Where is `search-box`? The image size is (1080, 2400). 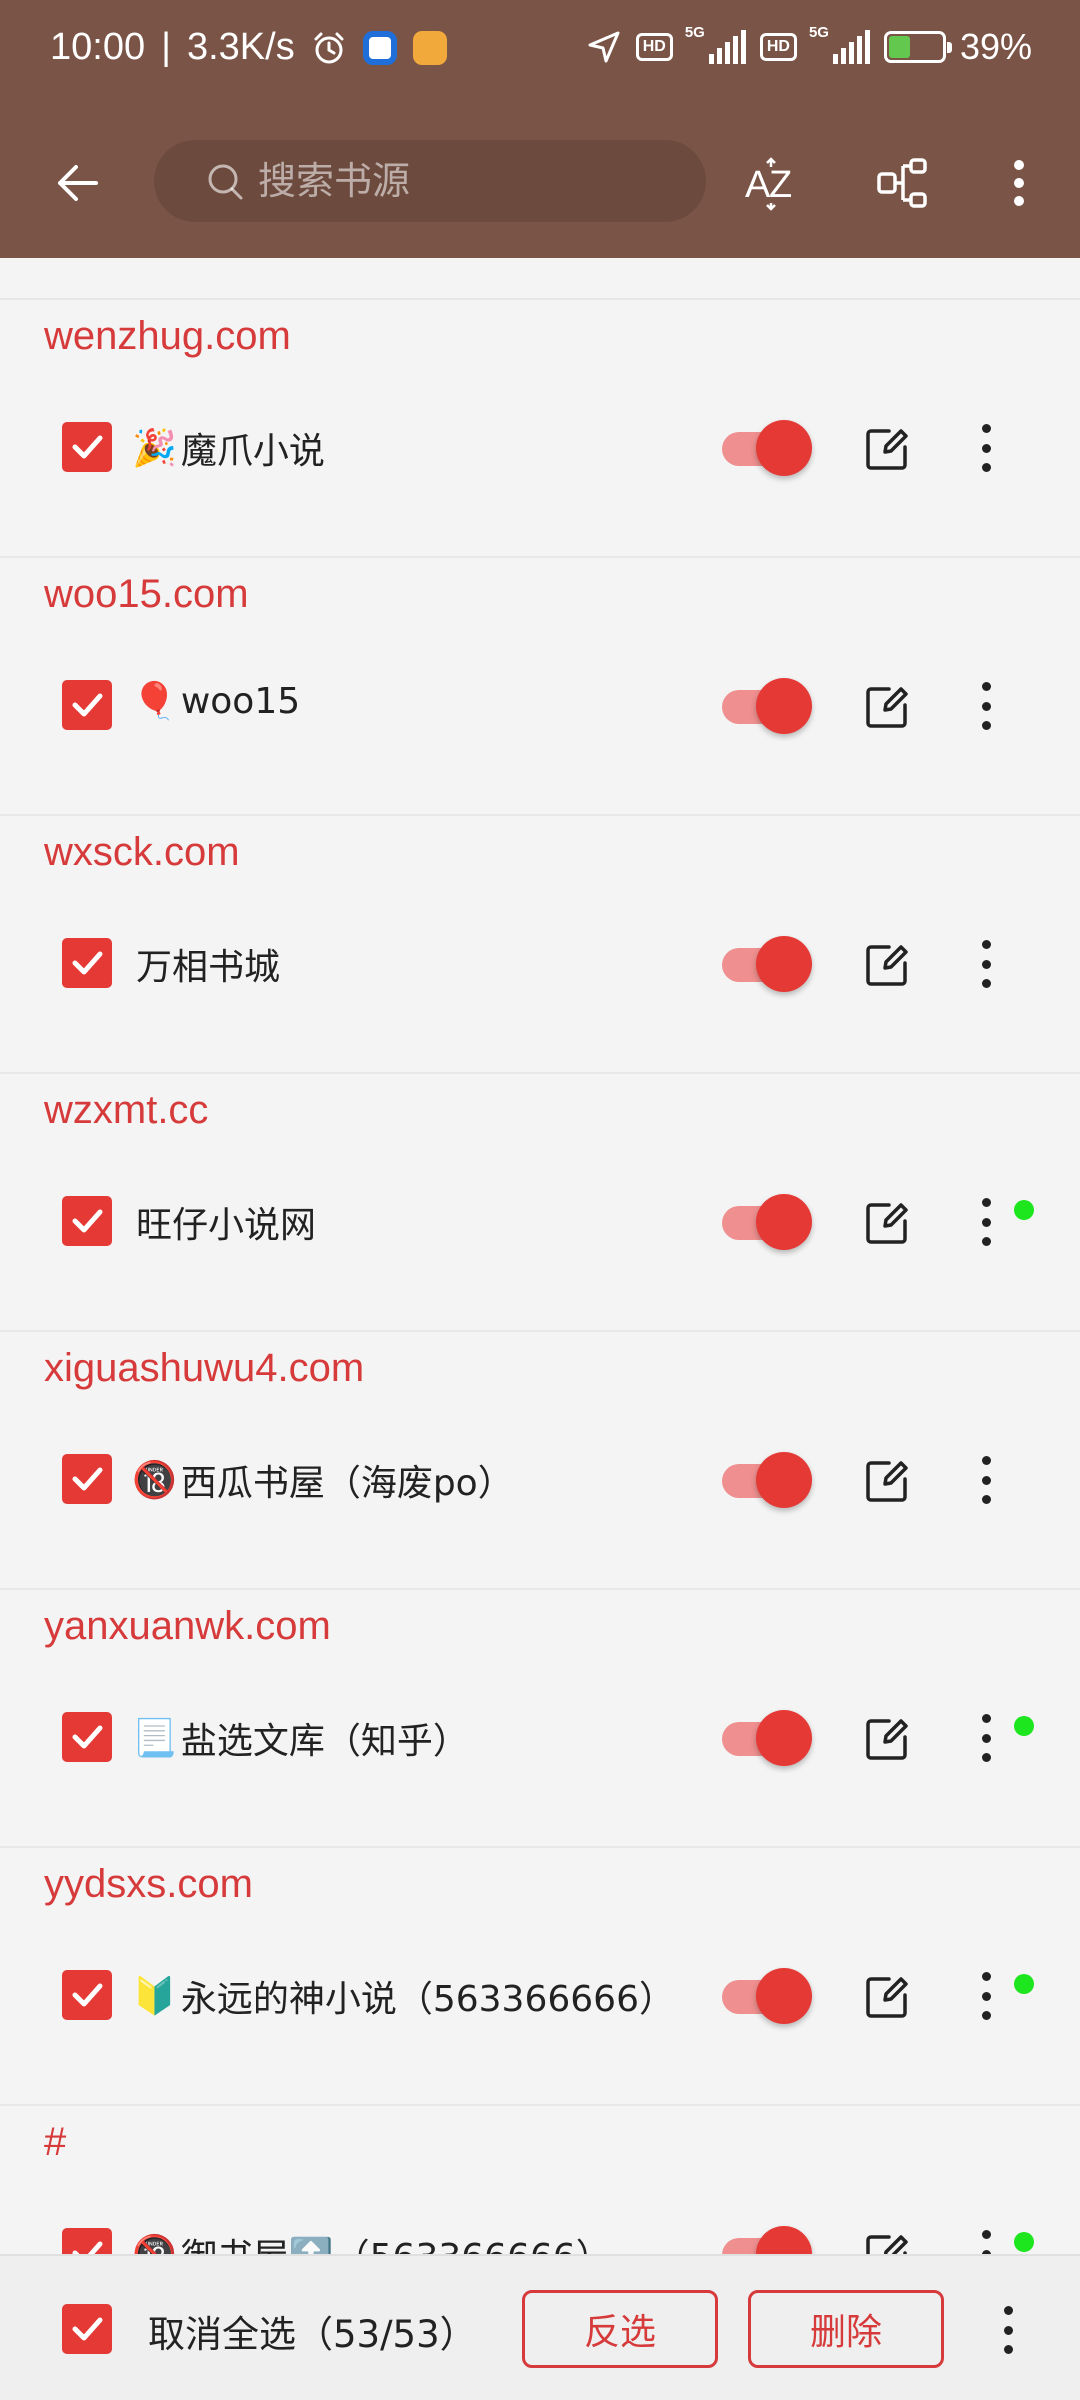 search-box is located at coordinates (430, 181).